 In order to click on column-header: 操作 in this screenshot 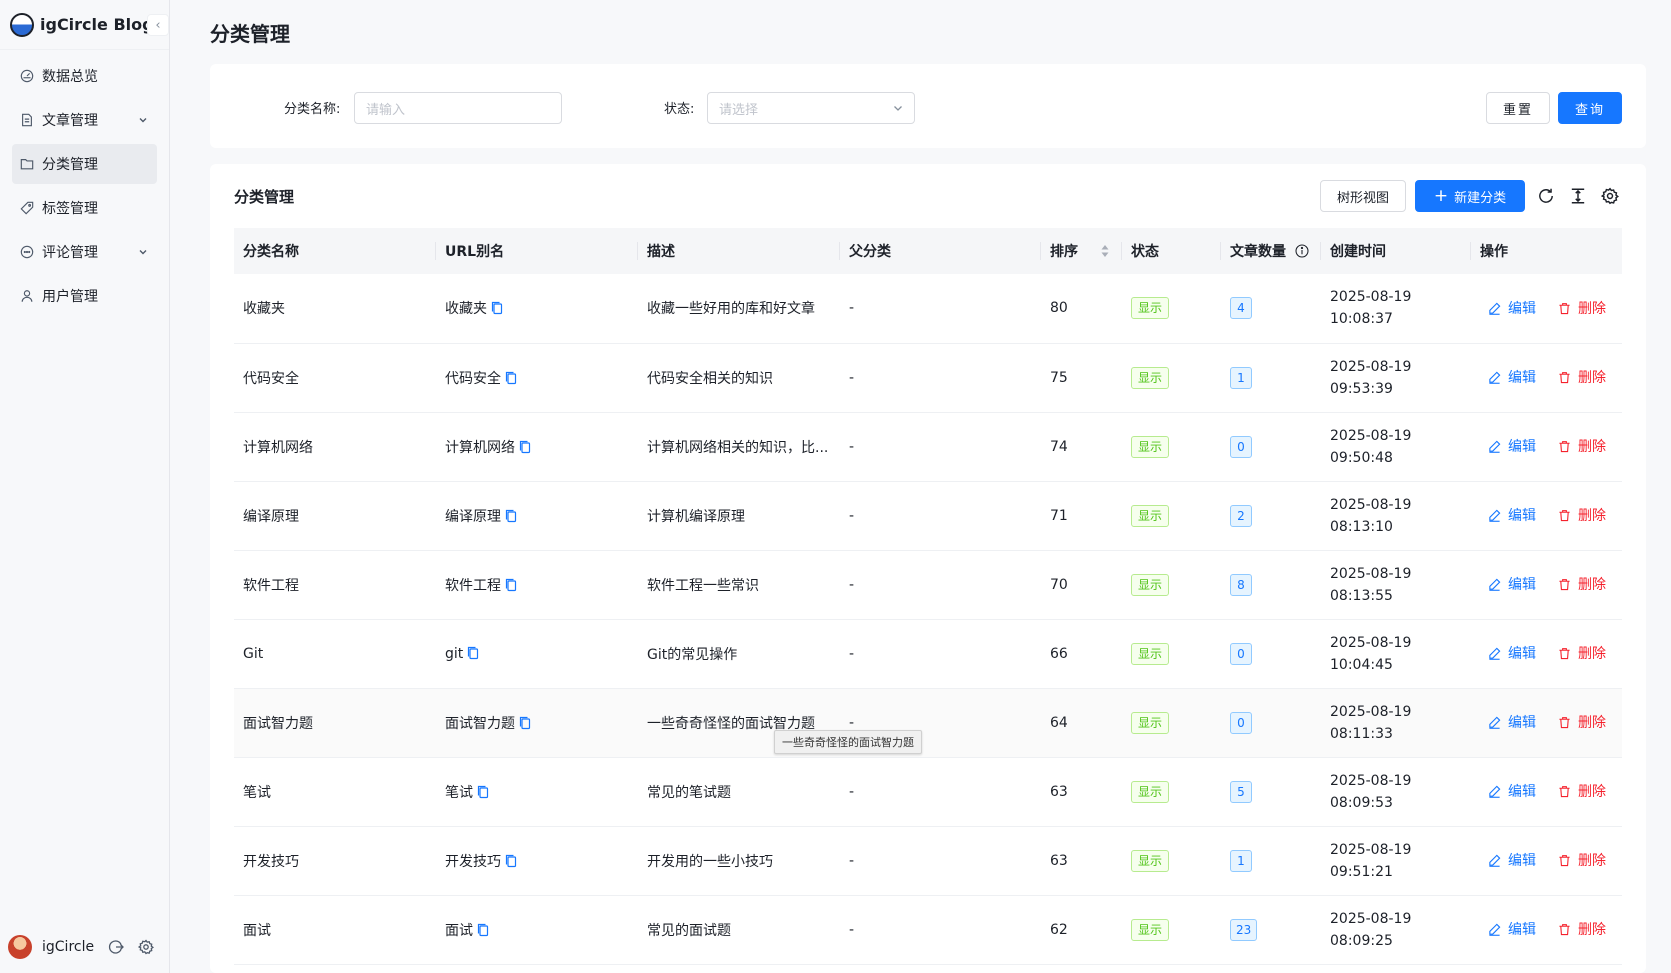, I will do `click(1546, 251)`.